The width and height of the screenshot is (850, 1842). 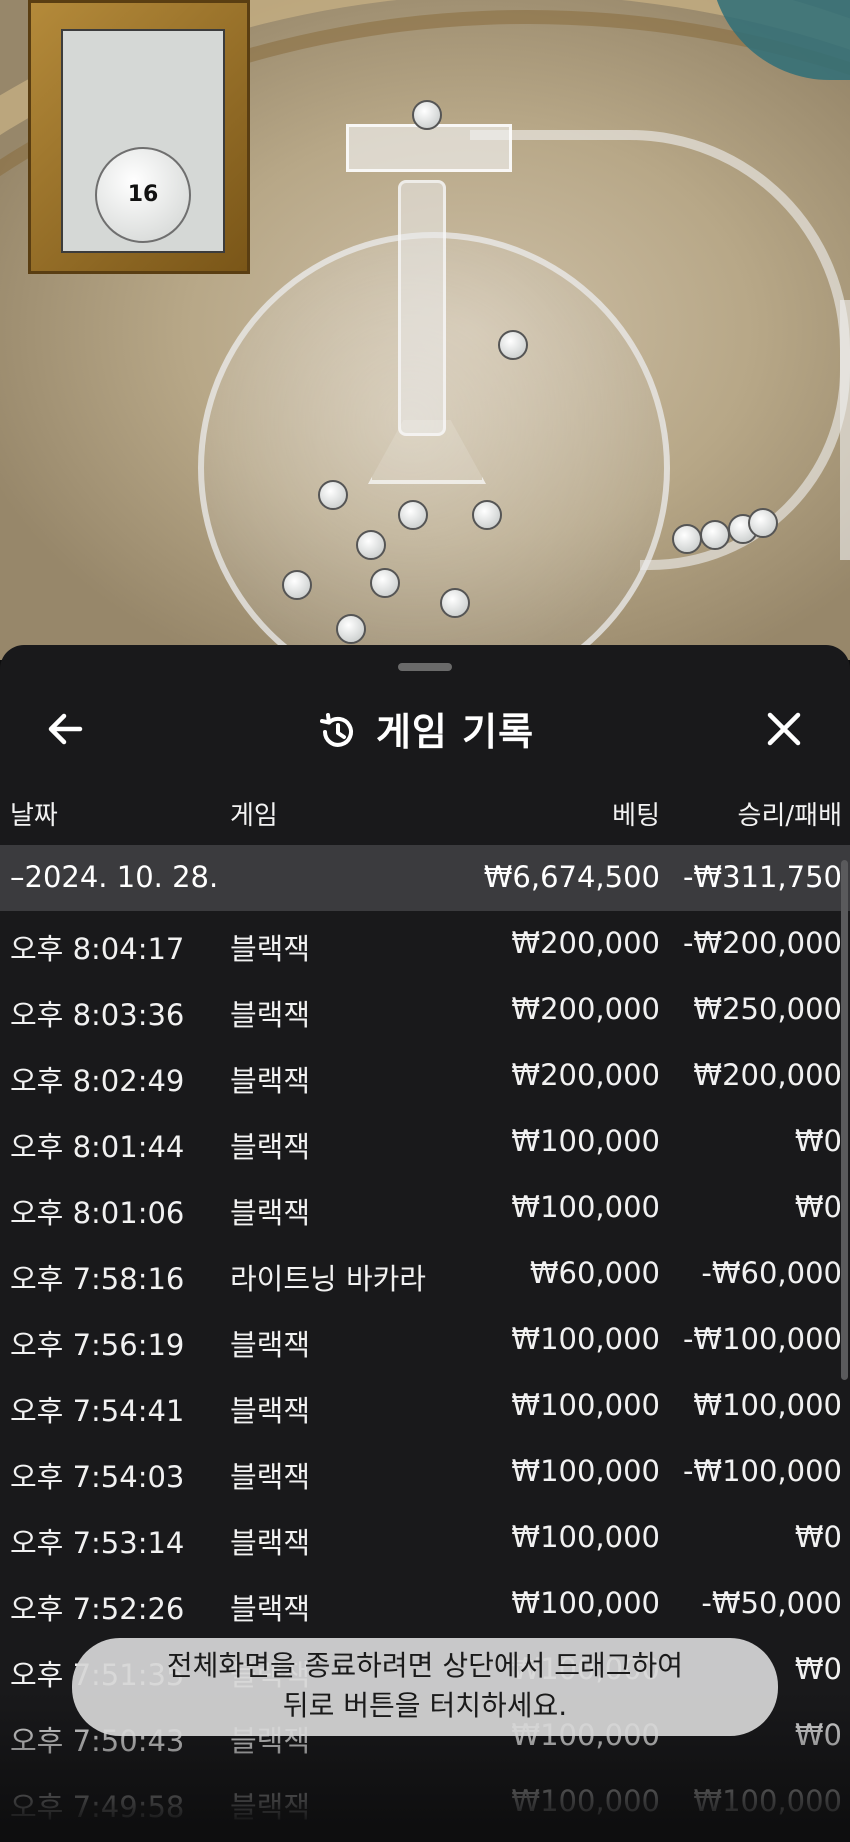 I want to click on row-time: 오후 8:03:36, so click(x=97, y=1015).